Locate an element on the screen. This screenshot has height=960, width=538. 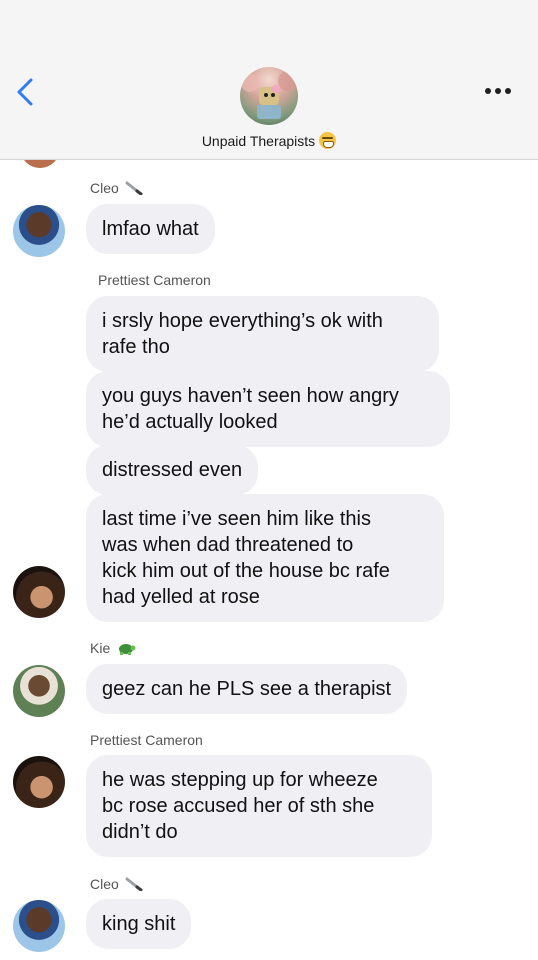
avatar-kie is located at coordinates (39, 691).